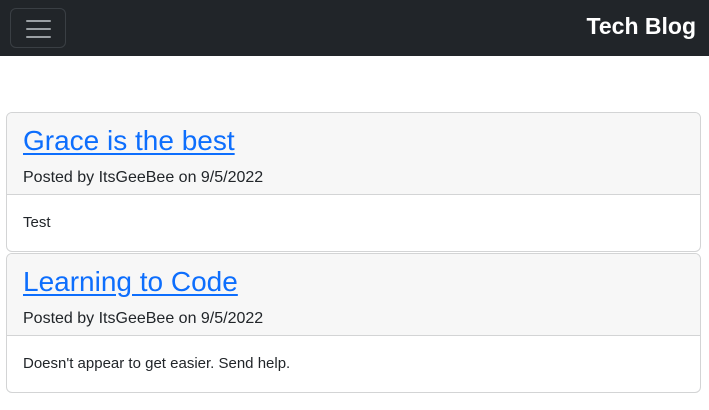 Image resolution: width=709 pixels, height=410 pixels. I want to click on navbar-toggle-button, so click(38, 28).